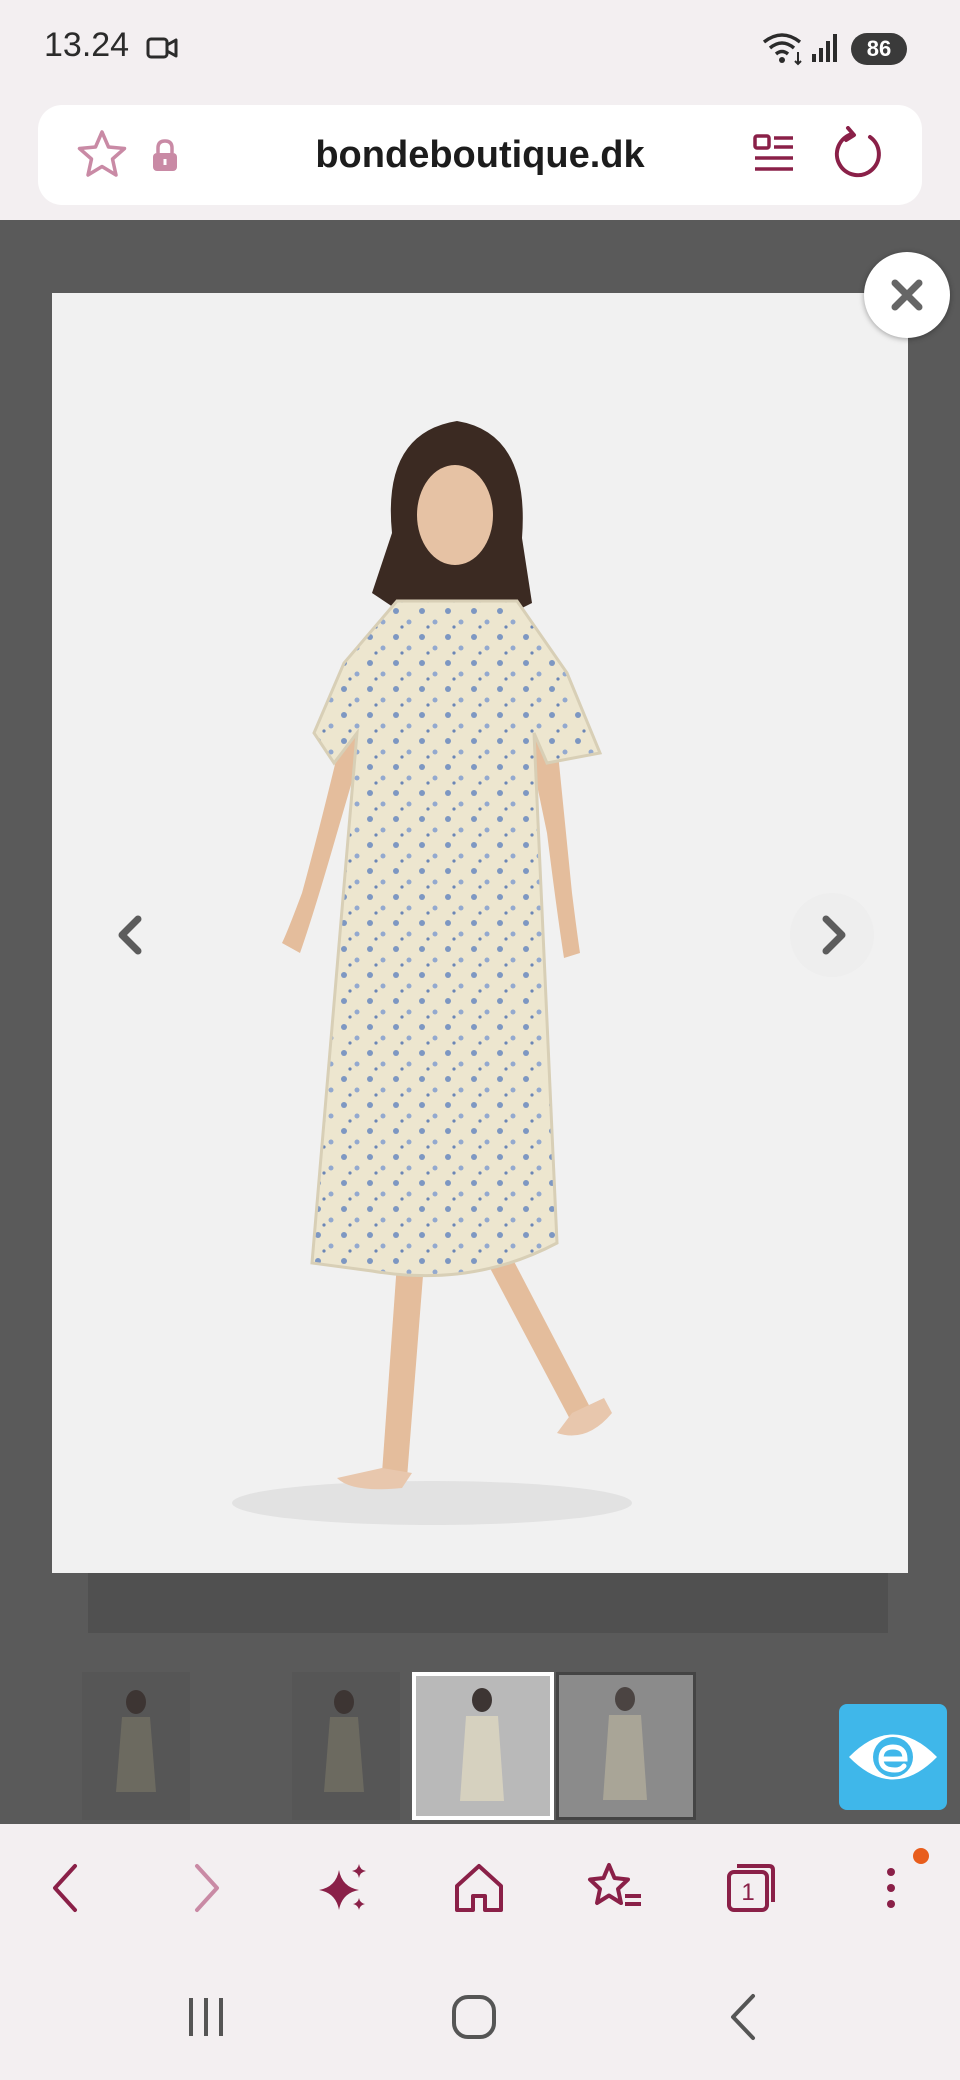 The height and width of the screenshot is (2080, 960). What do you see at coordinates (859, 153) in the screenshot?
I see `reload-icon` at bounding box center [859, 153].